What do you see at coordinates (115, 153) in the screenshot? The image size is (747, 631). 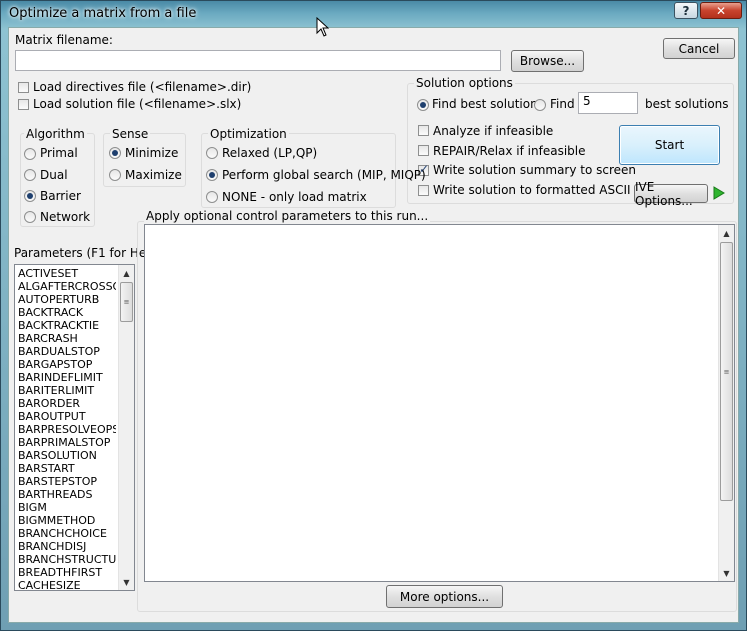 I see `sense-minimize-radio` at bounding box center [115, 153].